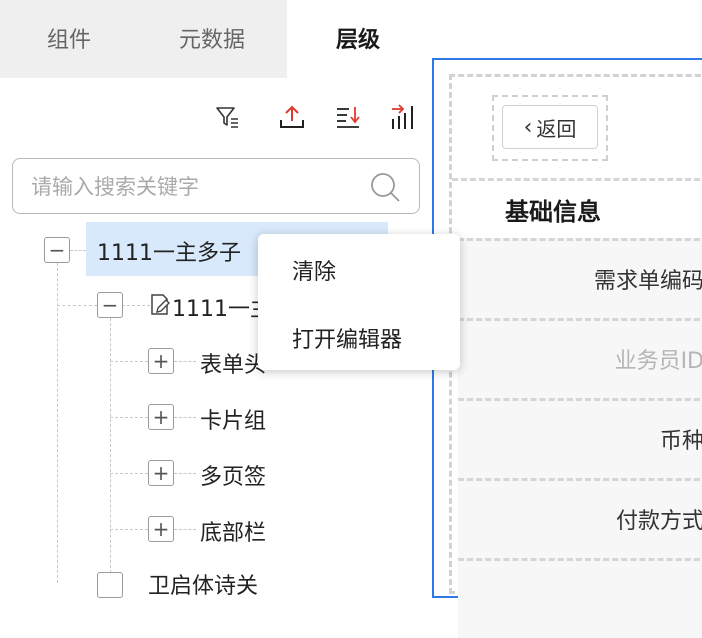  Describe the element at coordinates (580, 358) in the screenshot. I see `form-field: 业务员ID` at that location.